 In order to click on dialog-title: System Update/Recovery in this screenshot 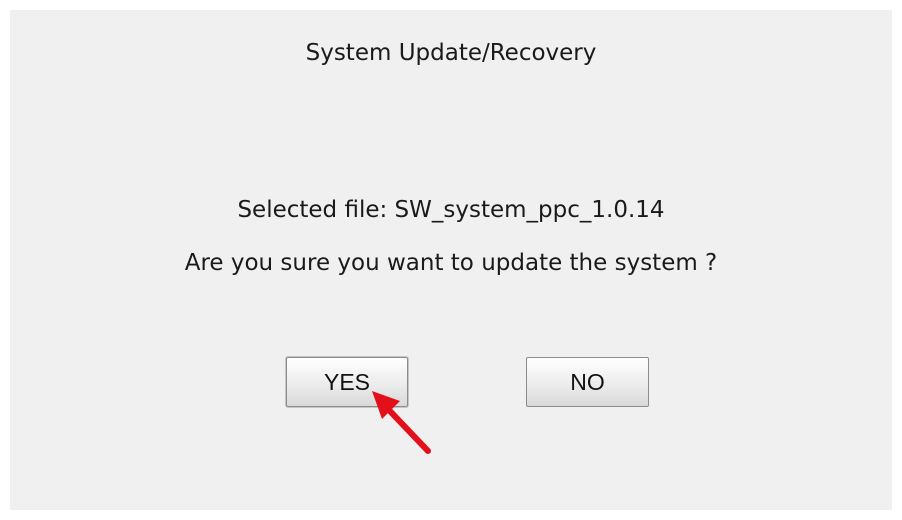, I will do `click(451, 53)`.